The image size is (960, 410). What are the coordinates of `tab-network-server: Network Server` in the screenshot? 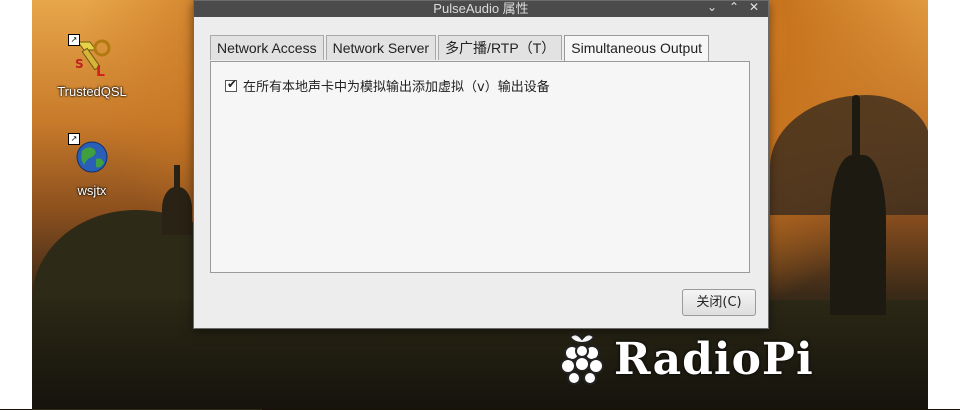 It's located at (381, 47).